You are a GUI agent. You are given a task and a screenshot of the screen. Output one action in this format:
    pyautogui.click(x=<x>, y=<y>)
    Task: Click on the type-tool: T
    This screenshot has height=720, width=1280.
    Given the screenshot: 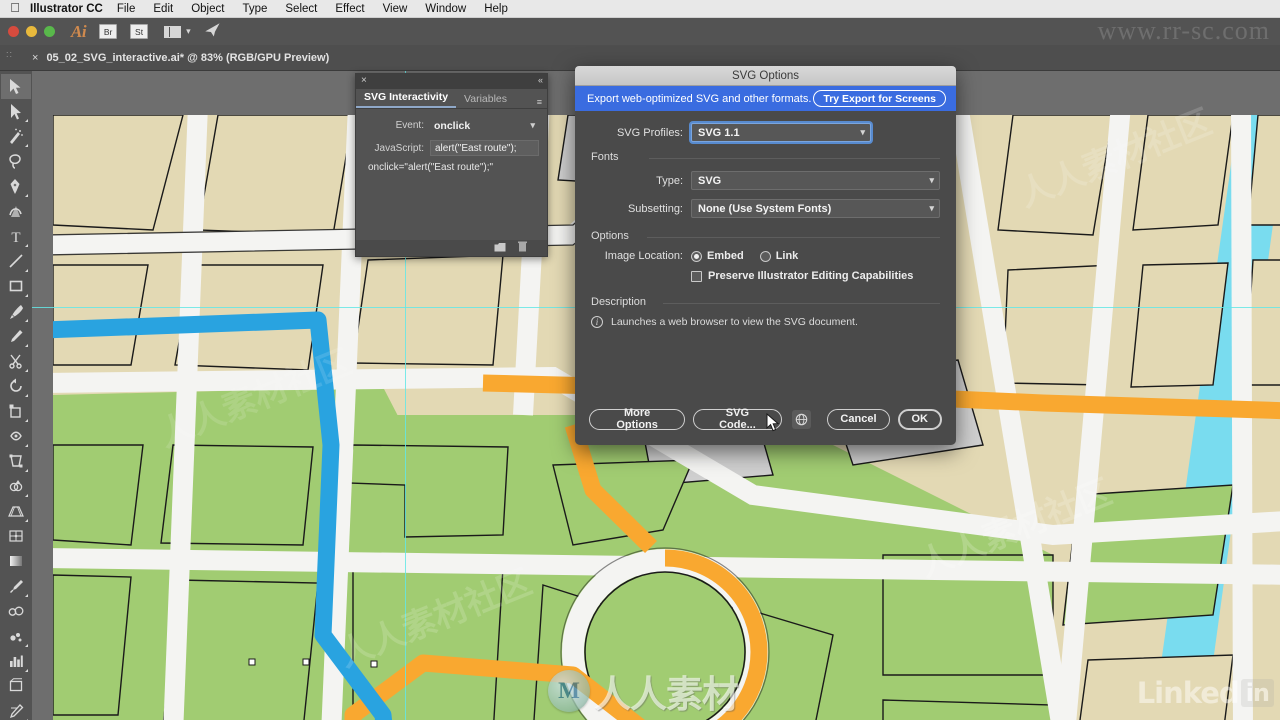 What is the action you would take?
    pyautogui.click(x=16, y=236)
    